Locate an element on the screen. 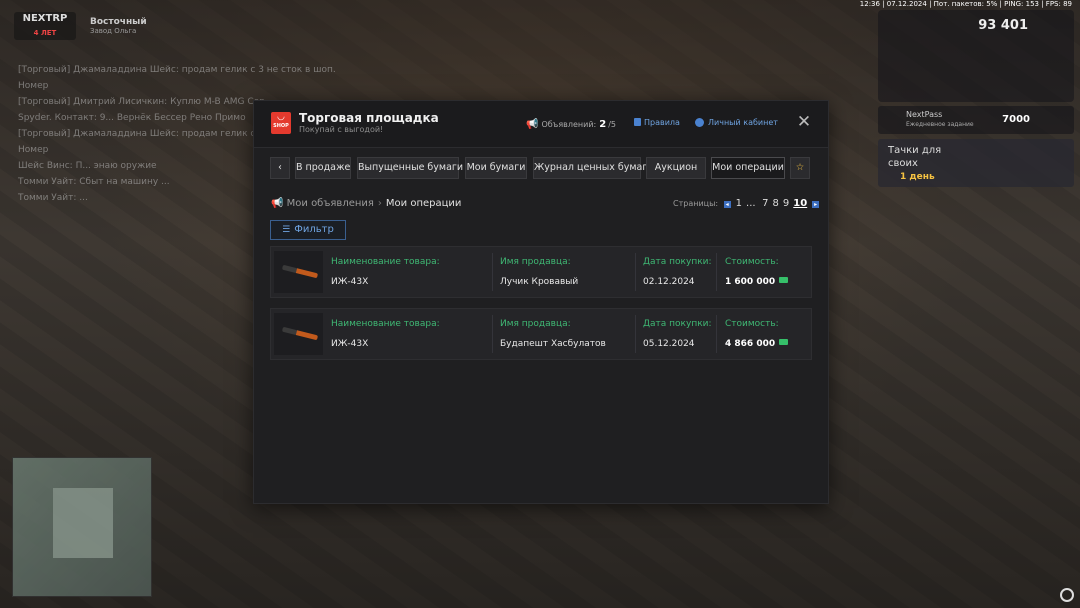 Image resolution: width=1080 pixels, height=608 pixels. close-button: ✕ is located at coordinates (804, 122).